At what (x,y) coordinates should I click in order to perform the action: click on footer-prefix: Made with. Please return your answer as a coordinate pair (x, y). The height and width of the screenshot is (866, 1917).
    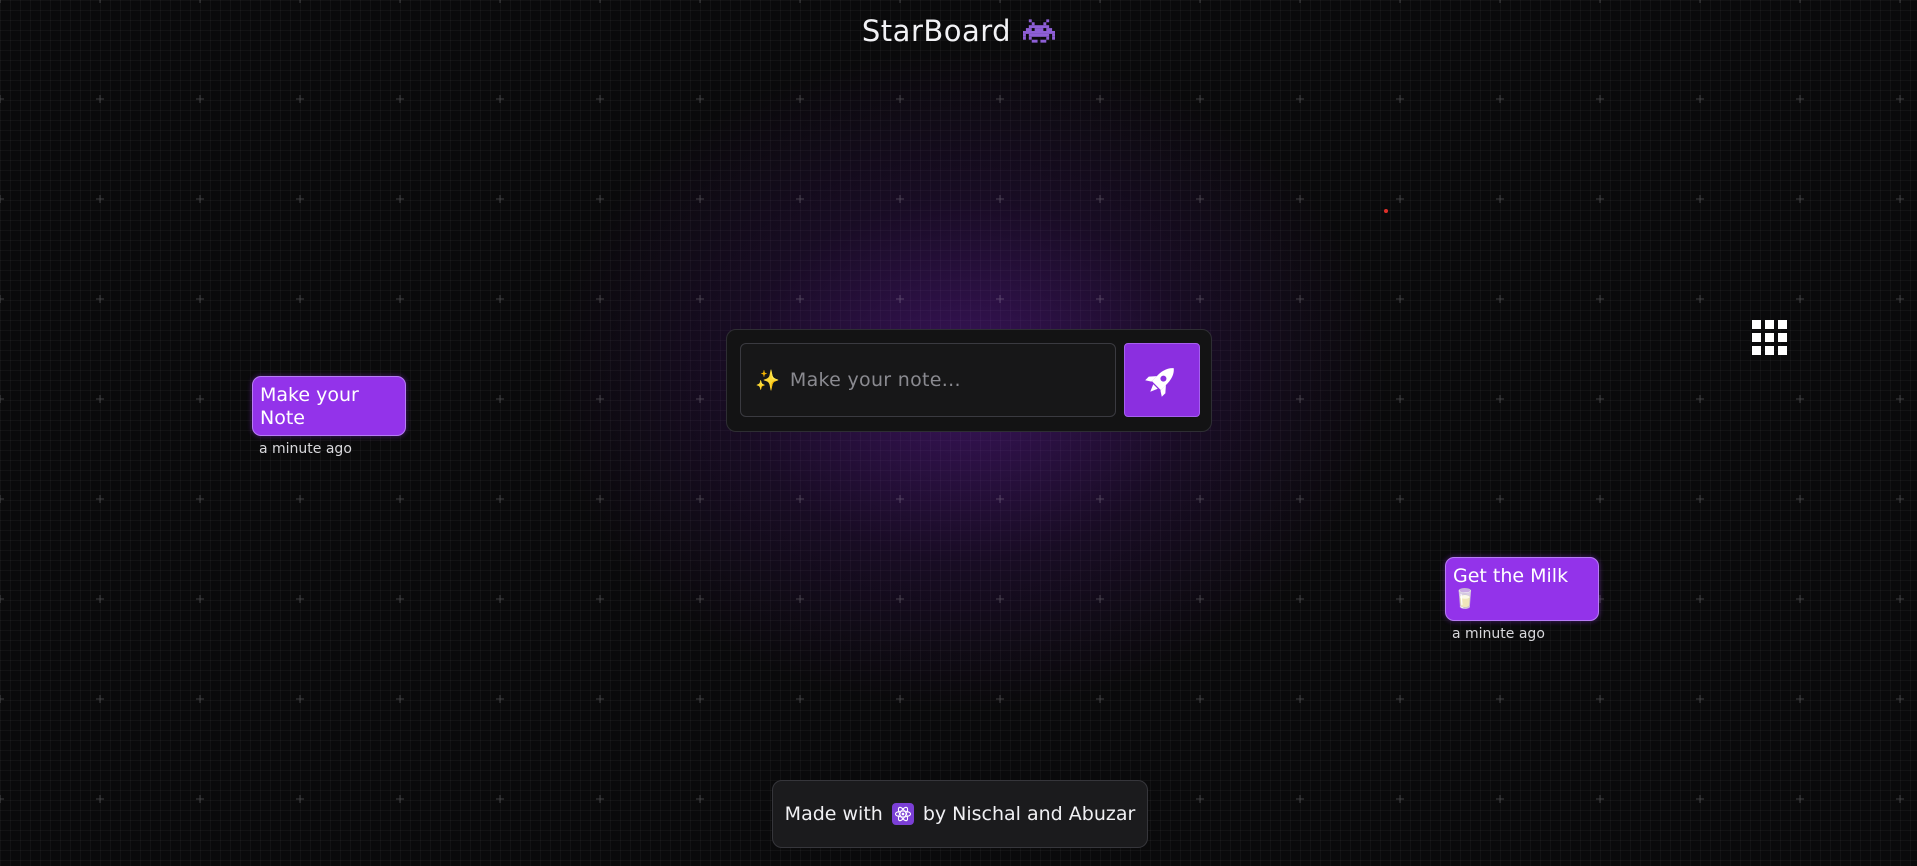
    Looking at the image, I should click on (833, 814).